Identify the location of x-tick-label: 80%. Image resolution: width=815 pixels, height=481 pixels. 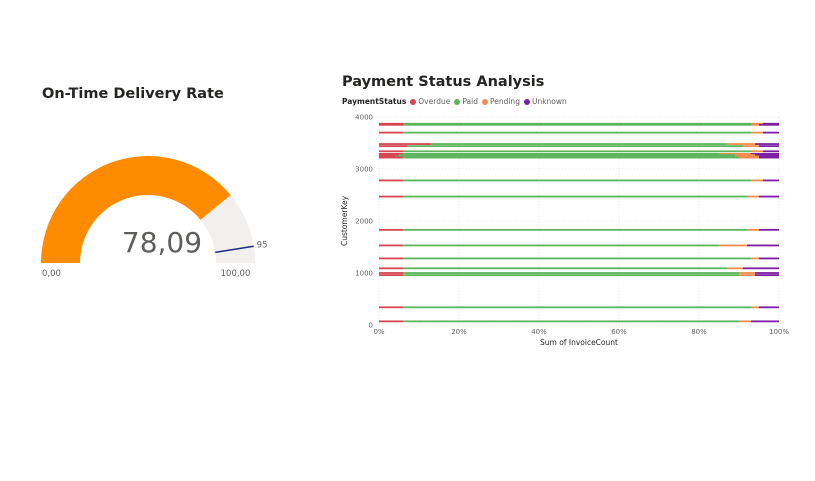
(699, 332).